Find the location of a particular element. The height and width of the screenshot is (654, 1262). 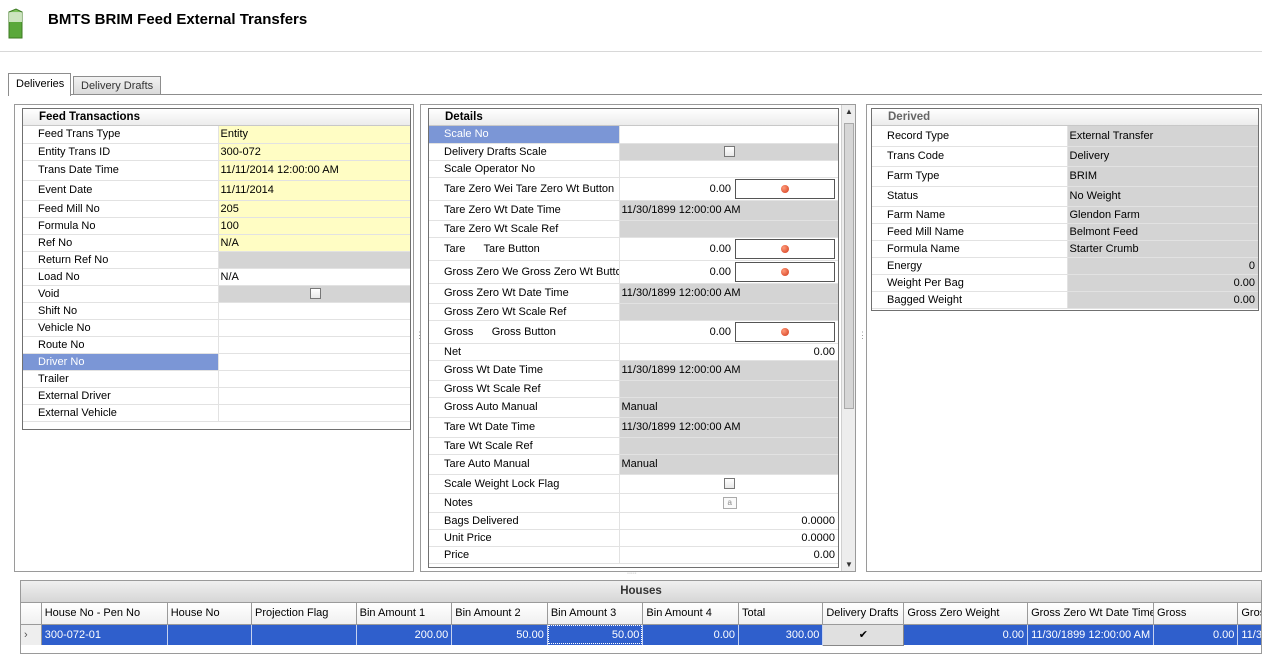

column-header: Gross is located at coordinates (1196, 614).